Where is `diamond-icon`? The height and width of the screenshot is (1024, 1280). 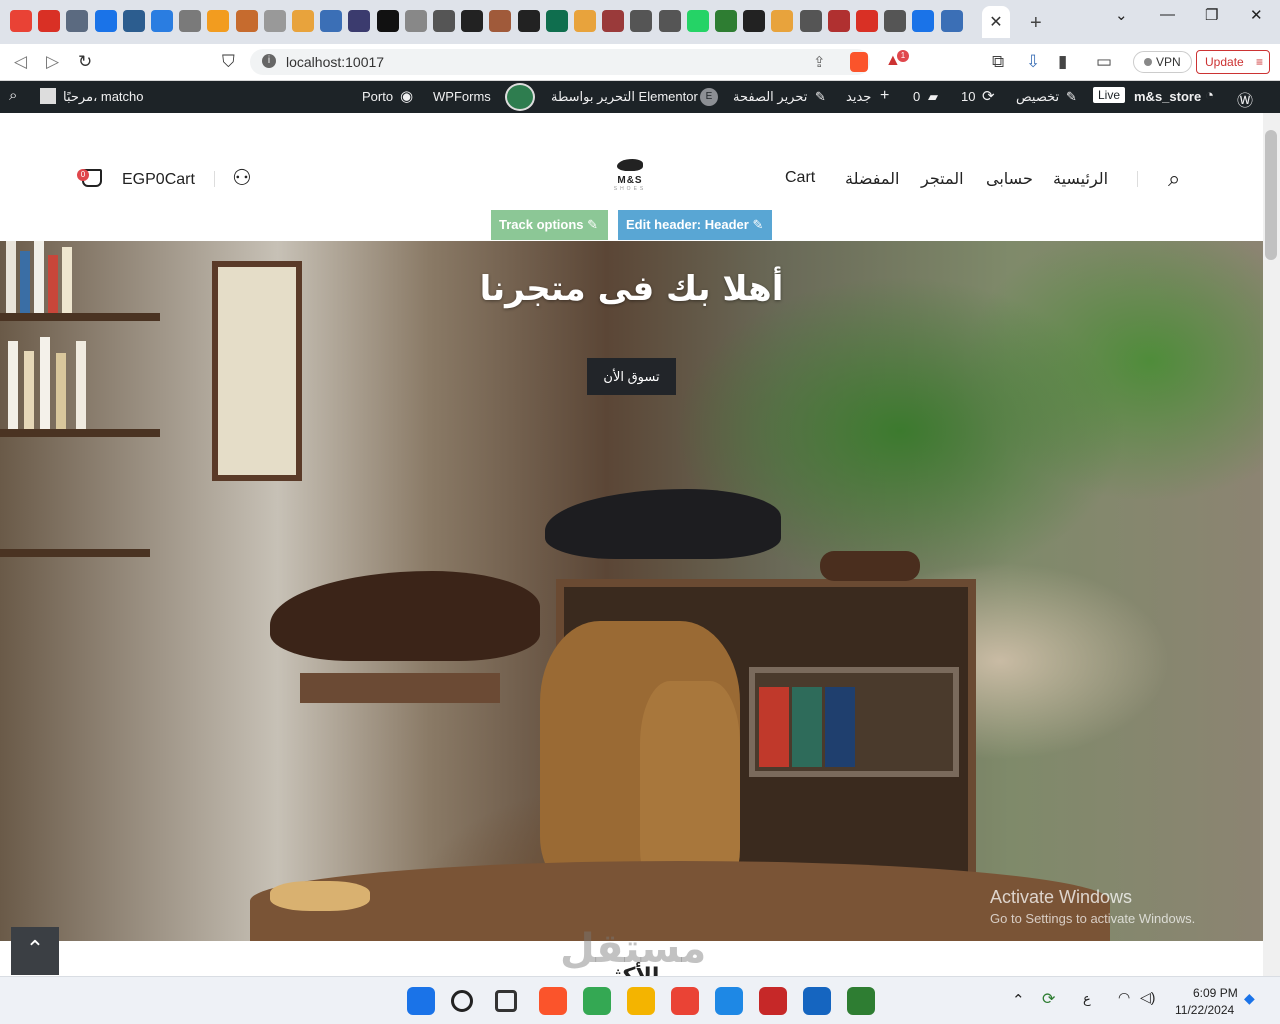
diamond-icon is located at coordinates (162, 21).